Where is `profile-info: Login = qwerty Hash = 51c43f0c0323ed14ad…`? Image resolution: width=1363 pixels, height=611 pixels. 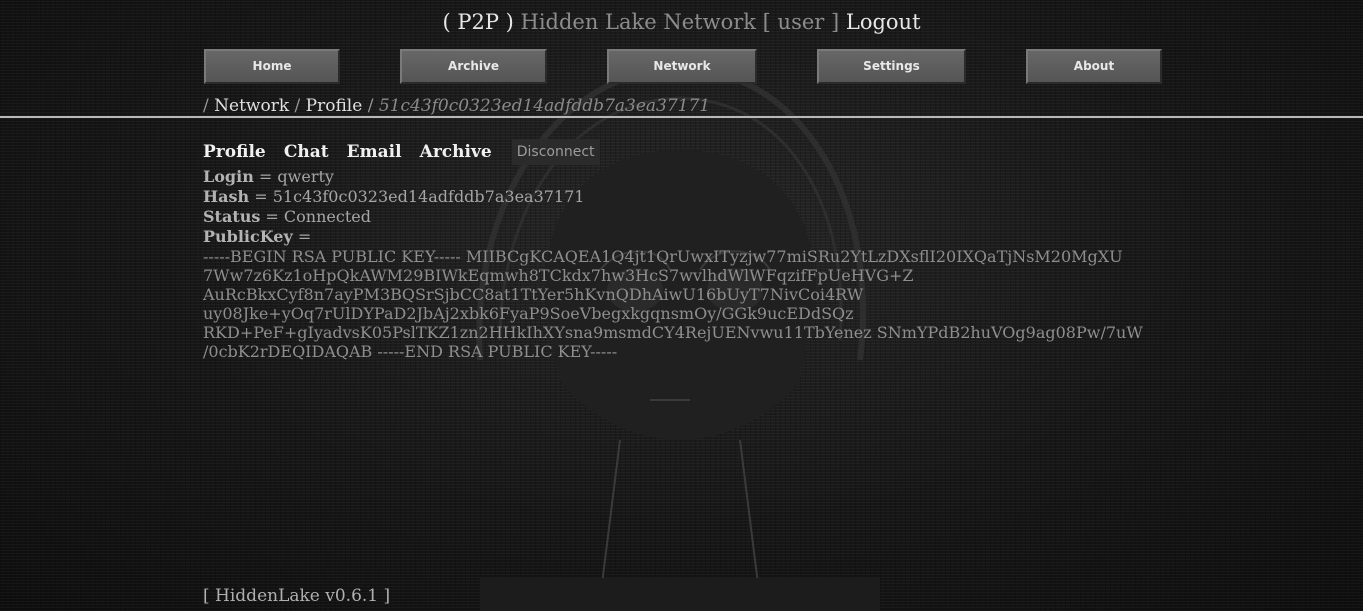 profile-info: Login = qwerty Hash = 51c43f0c0323ed14ad… is located at coordinates (393, 207).